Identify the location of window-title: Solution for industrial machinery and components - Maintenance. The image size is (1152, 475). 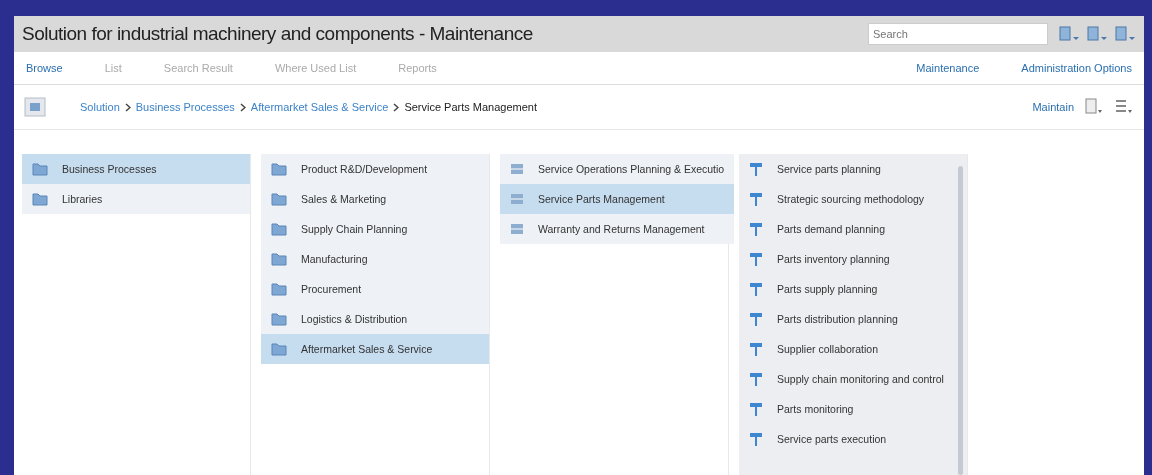
(278, 34).